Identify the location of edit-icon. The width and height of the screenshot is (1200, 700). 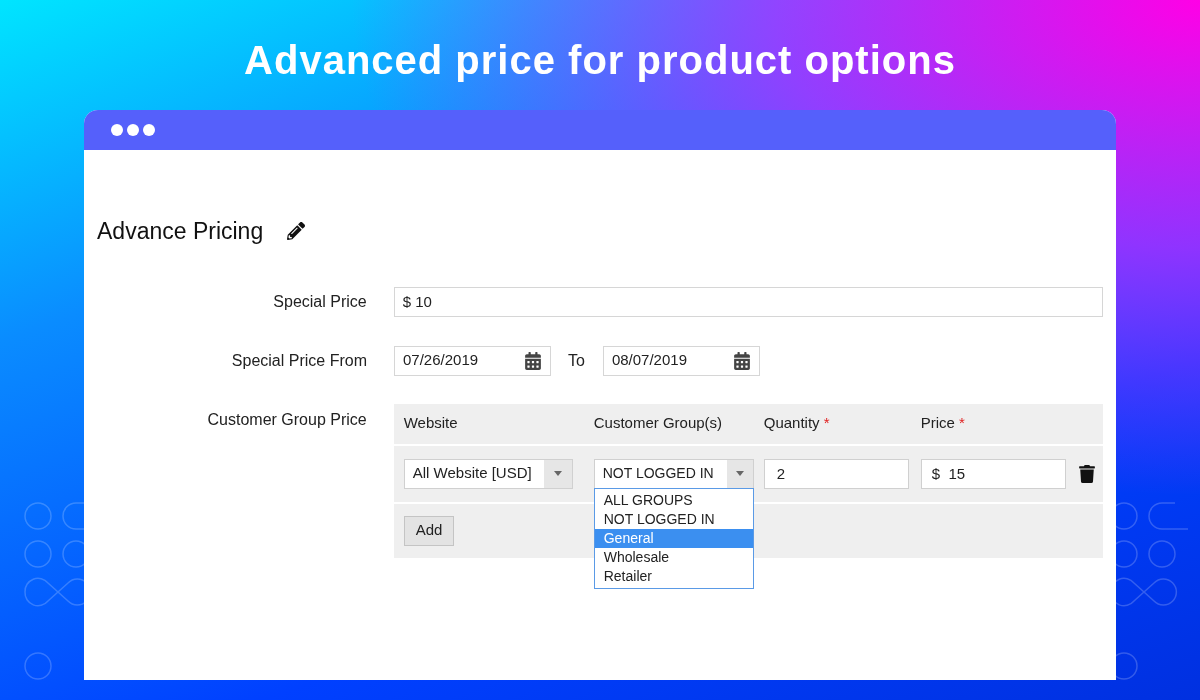
(296, 231).